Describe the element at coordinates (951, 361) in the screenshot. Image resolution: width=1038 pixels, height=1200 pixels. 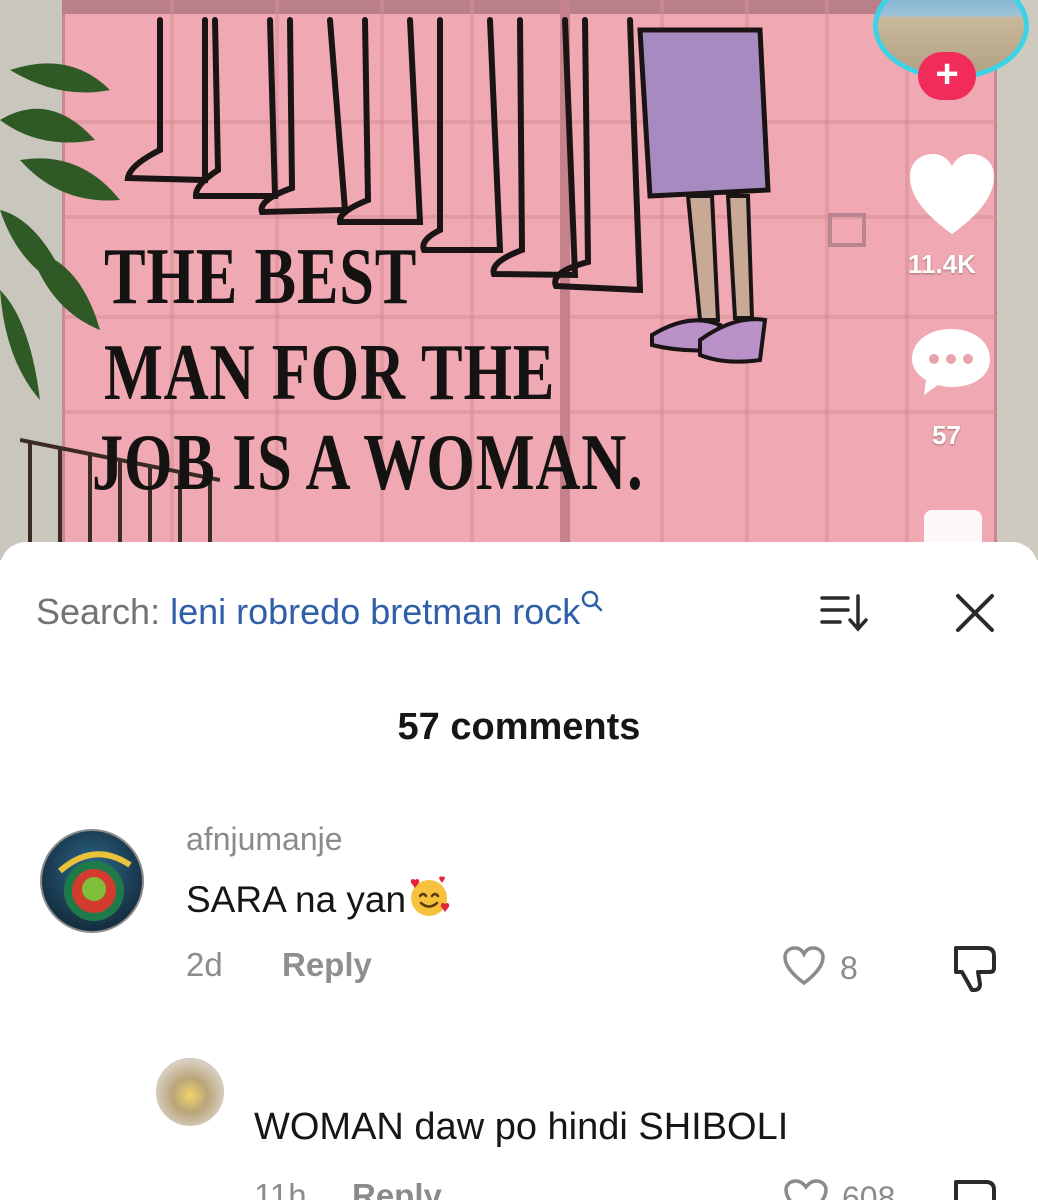
I see `comment-bubble-icon` at that location.